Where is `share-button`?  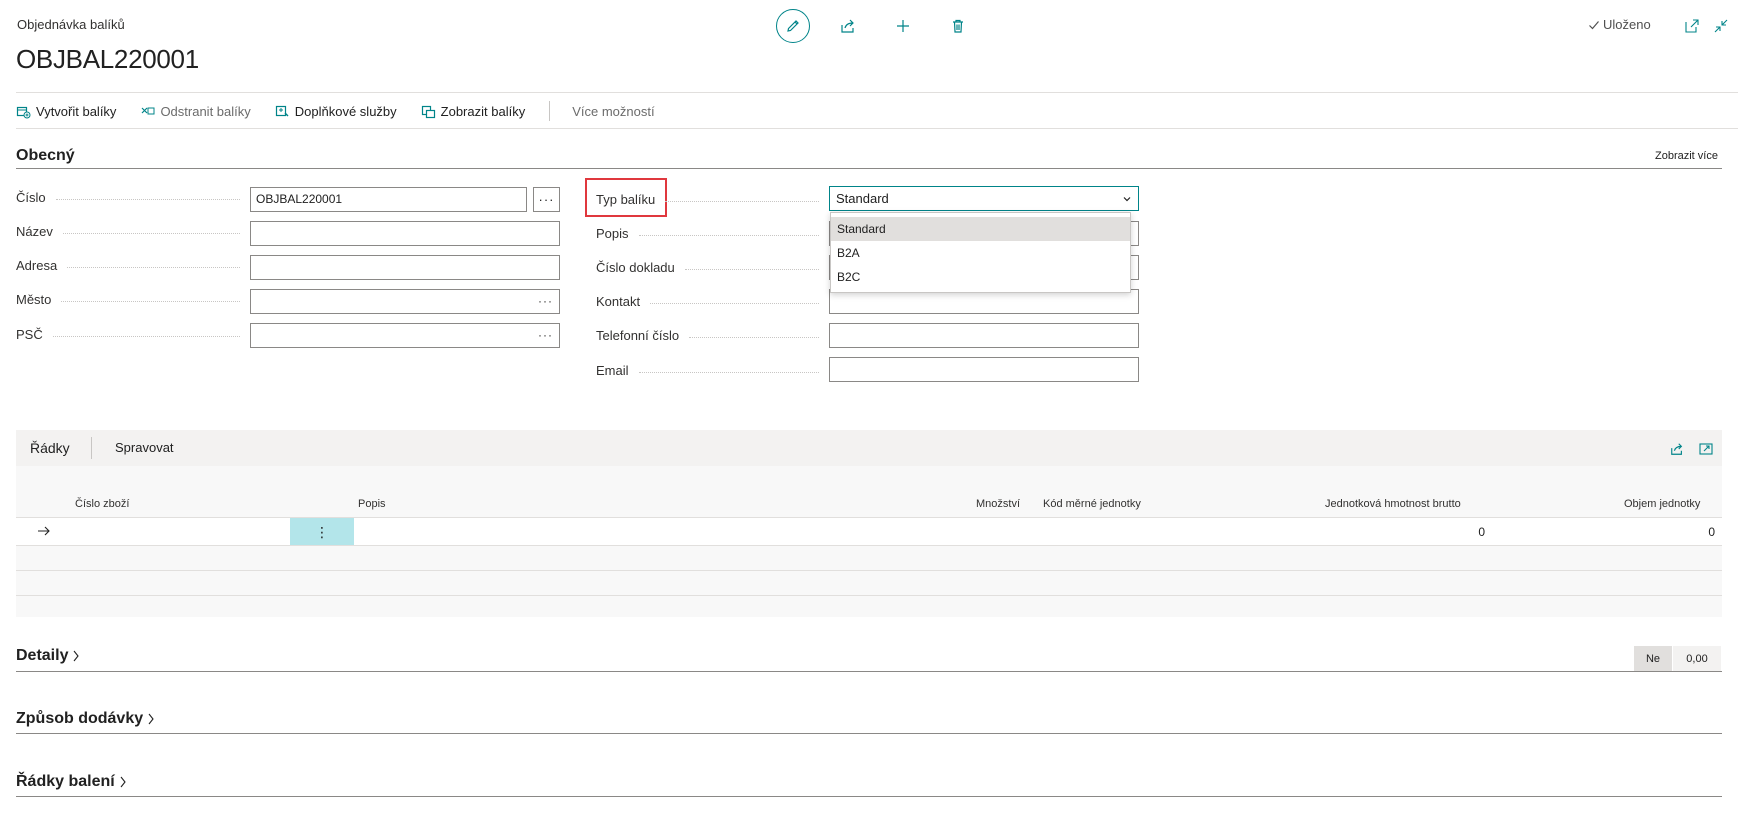 share-button is located at coordinates (848, 26).